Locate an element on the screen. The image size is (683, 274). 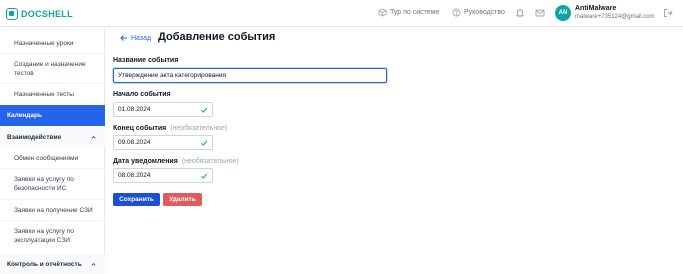
back-link: Назад is located at coordinates (135, 38).